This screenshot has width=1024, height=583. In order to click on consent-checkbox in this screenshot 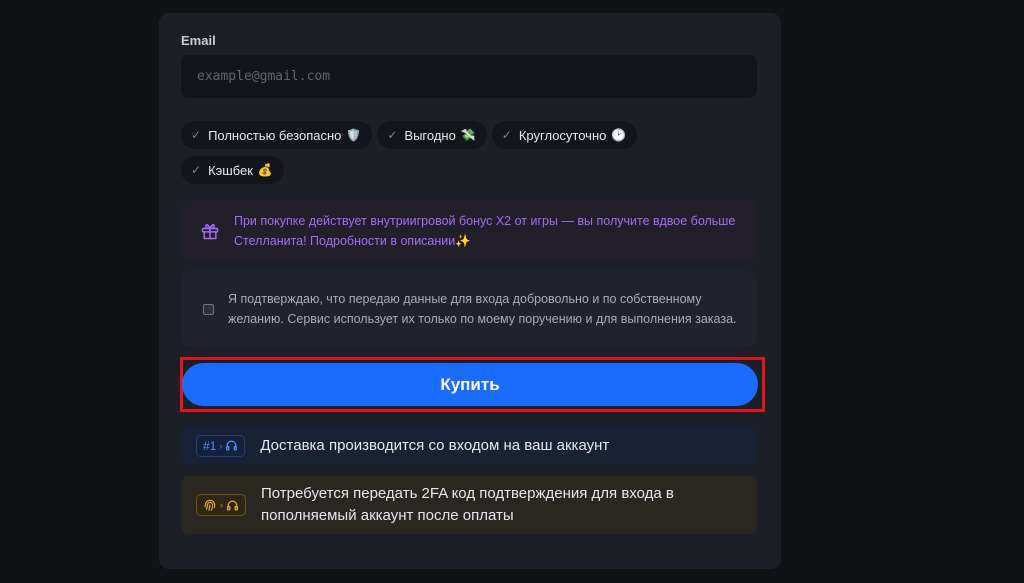, I will do `click(208, 309)`.